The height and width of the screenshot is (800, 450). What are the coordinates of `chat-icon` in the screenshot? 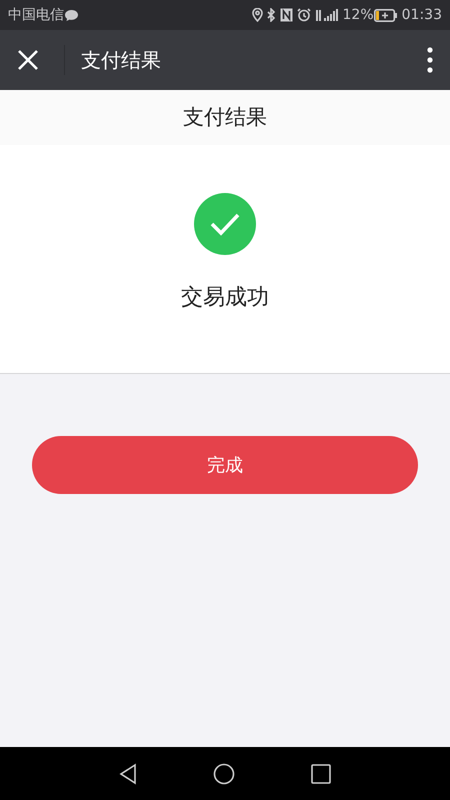 It's located at (71, 15).